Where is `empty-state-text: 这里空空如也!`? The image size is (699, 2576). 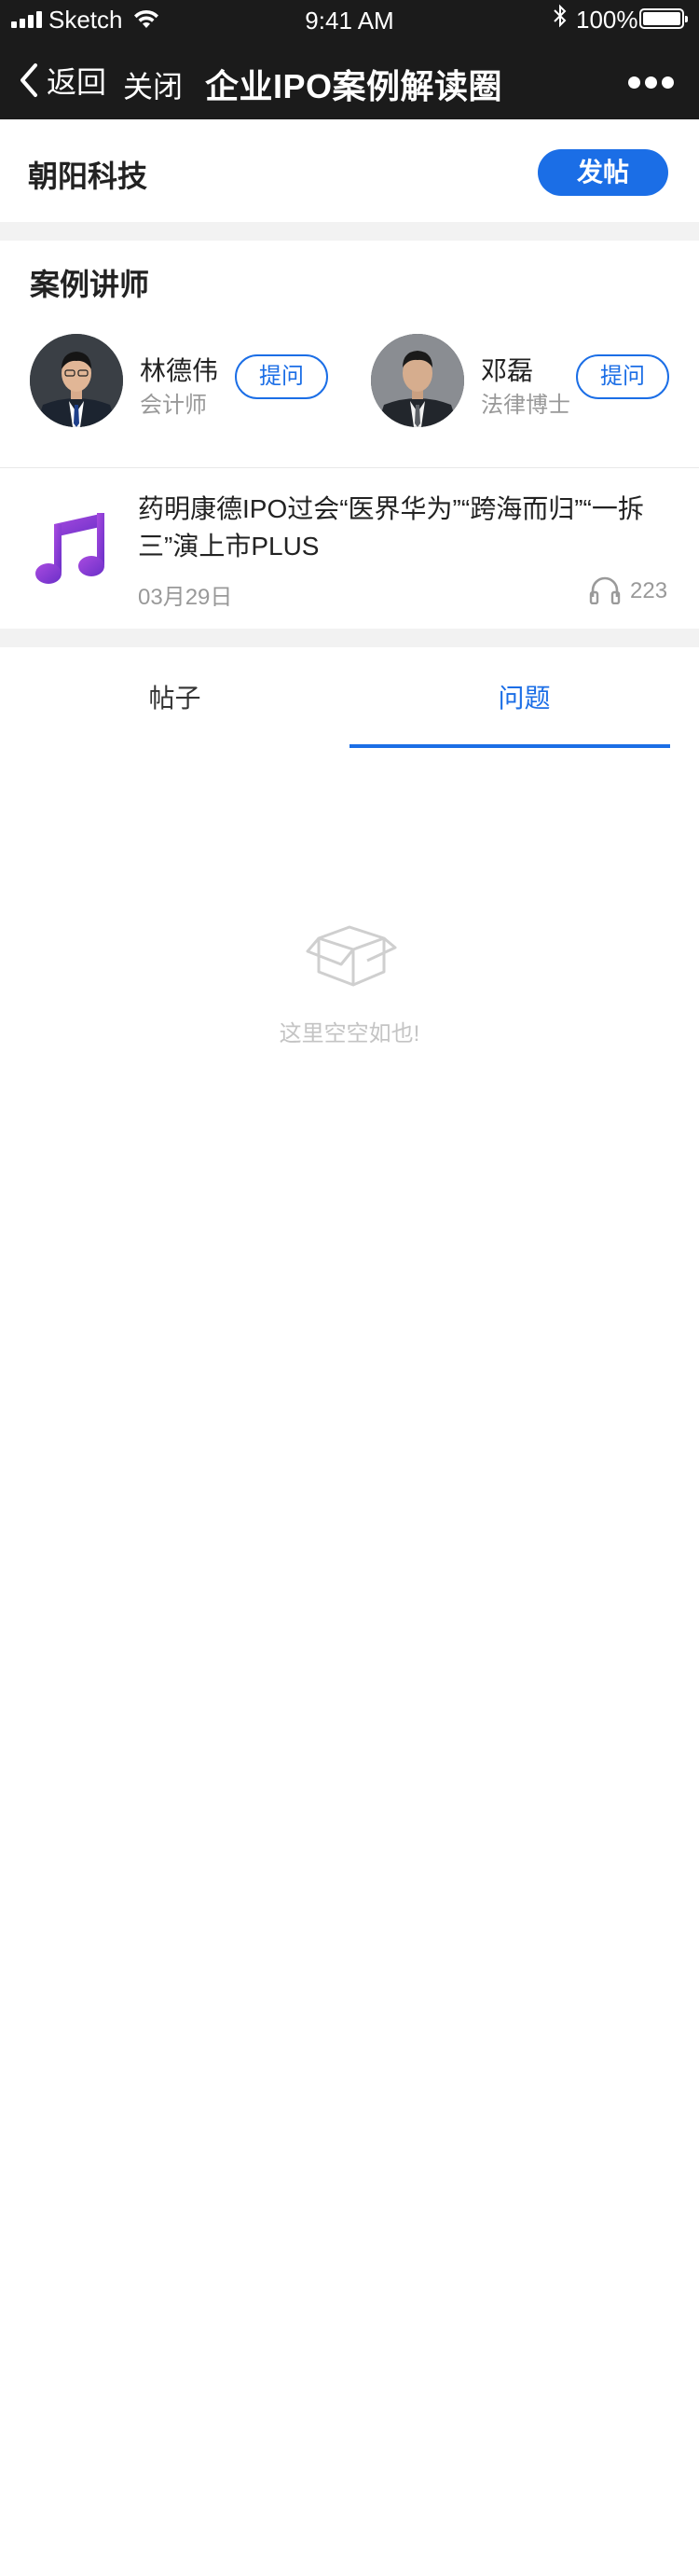 empty-state-text: 这里空空如也! is located at coordinates (349, 1033).